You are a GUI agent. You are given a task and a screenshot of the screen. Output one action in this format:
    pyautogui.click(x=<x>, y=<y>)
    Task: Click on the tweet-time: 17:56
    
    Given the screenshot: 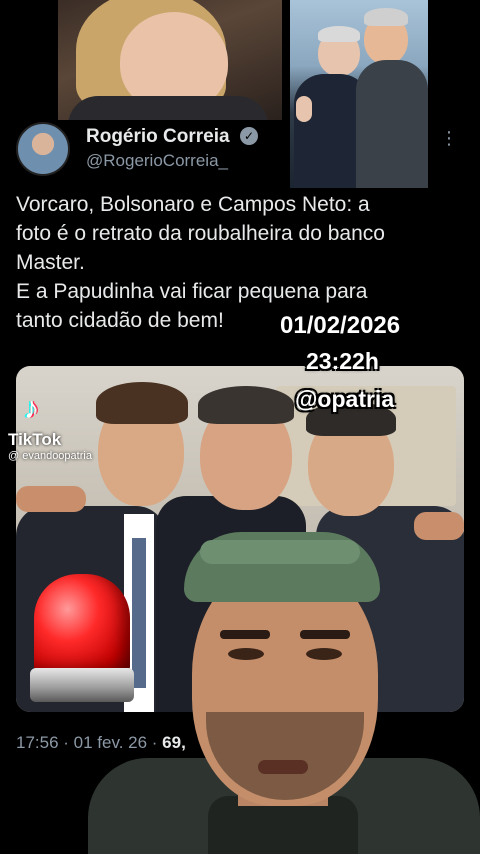 What is the action you would take?
    pyautogui.click(x=37, y=742)
    